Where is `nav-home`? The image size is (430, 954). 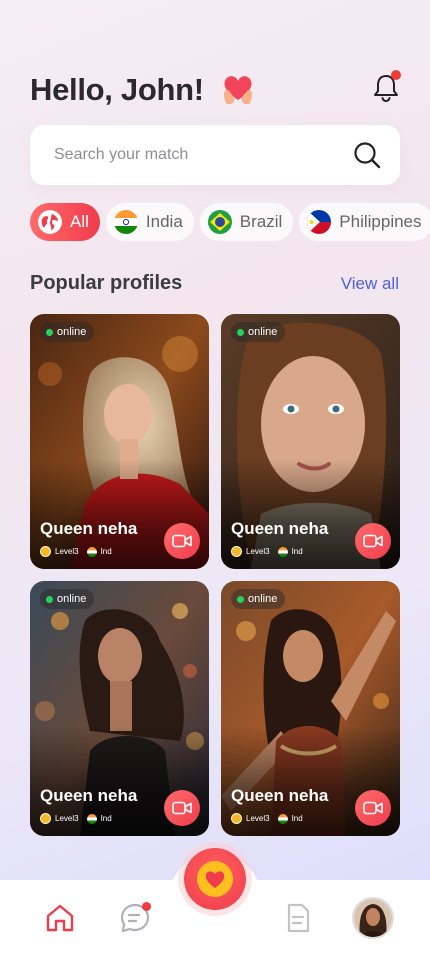 nav-home is located at coordinates (60, 918).